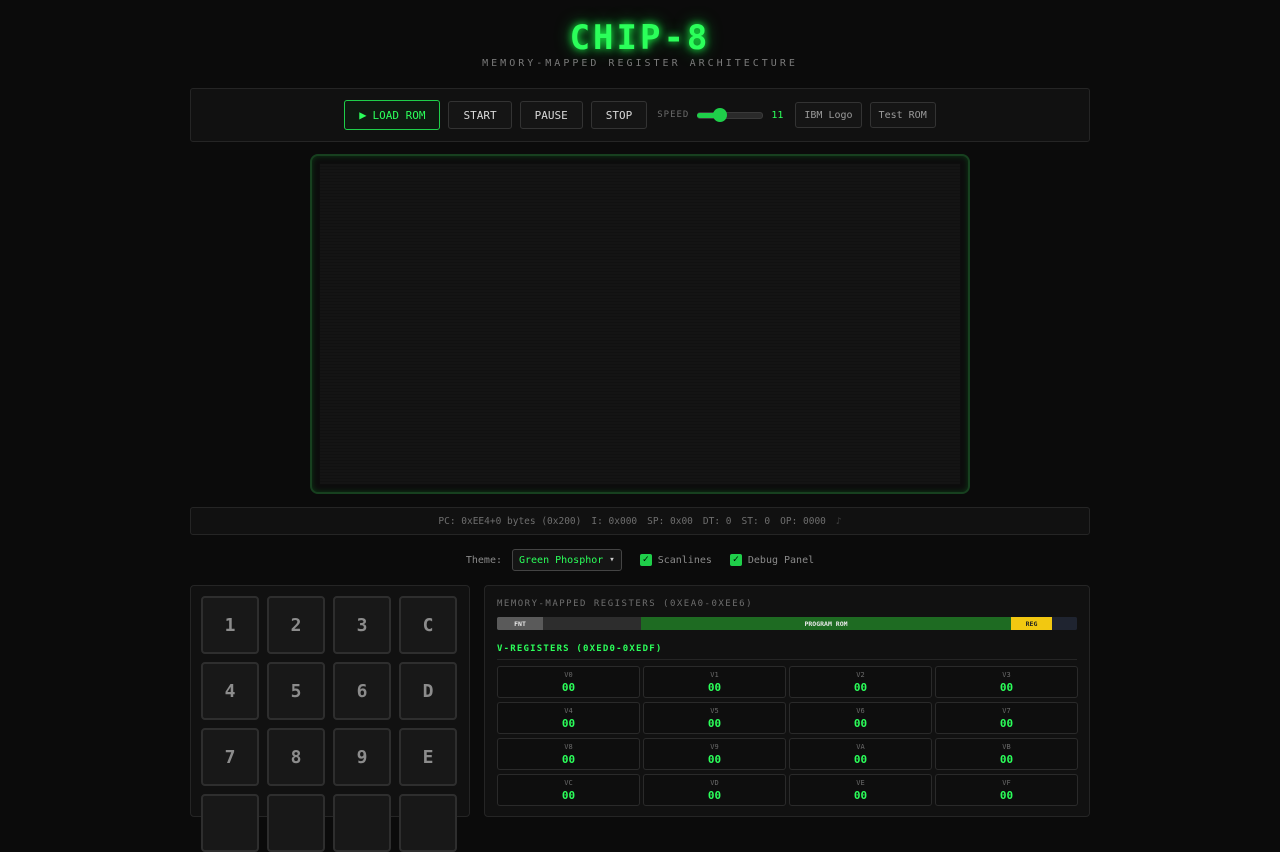  I want to click on theme-value: Green Phosphor, so click(561, 560).